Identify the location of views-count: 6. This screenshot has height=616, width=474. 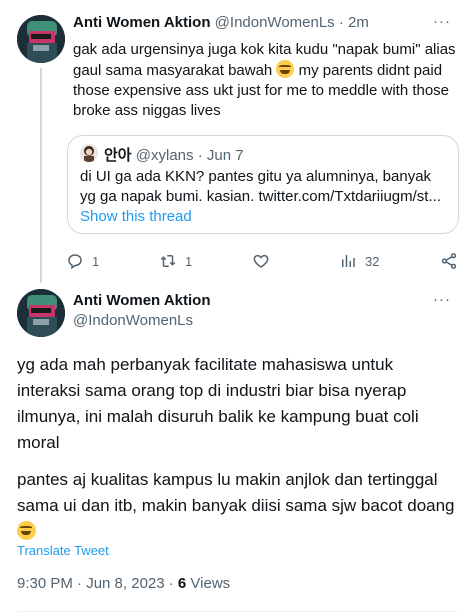
(182, 583).